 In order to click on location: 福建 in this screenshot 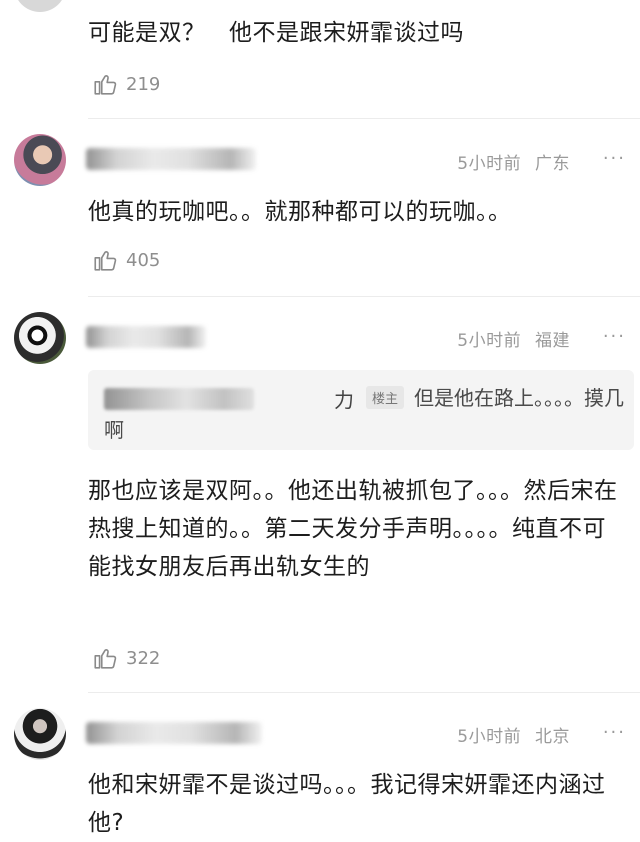, I will do `click(552, 341)`.